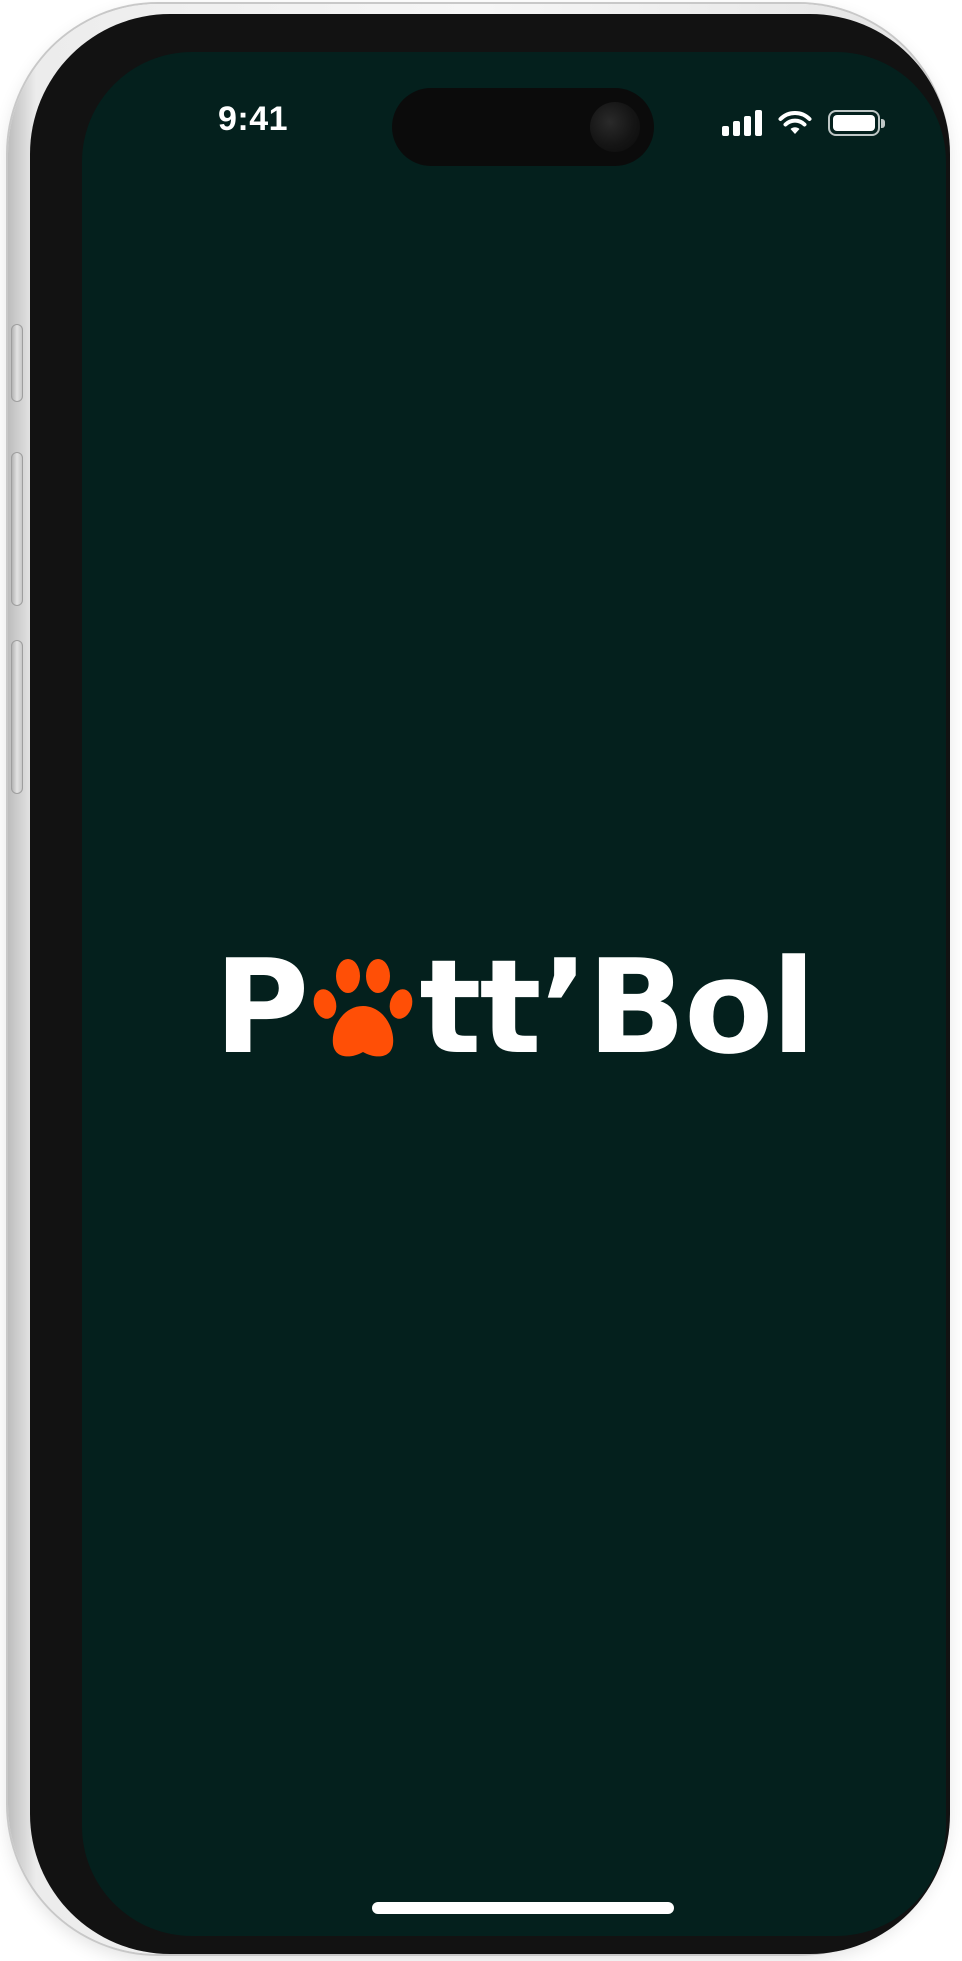  Describe the element at coordinates (253, 119) in the screenshot. I see `status-time: 9:41` at that location.